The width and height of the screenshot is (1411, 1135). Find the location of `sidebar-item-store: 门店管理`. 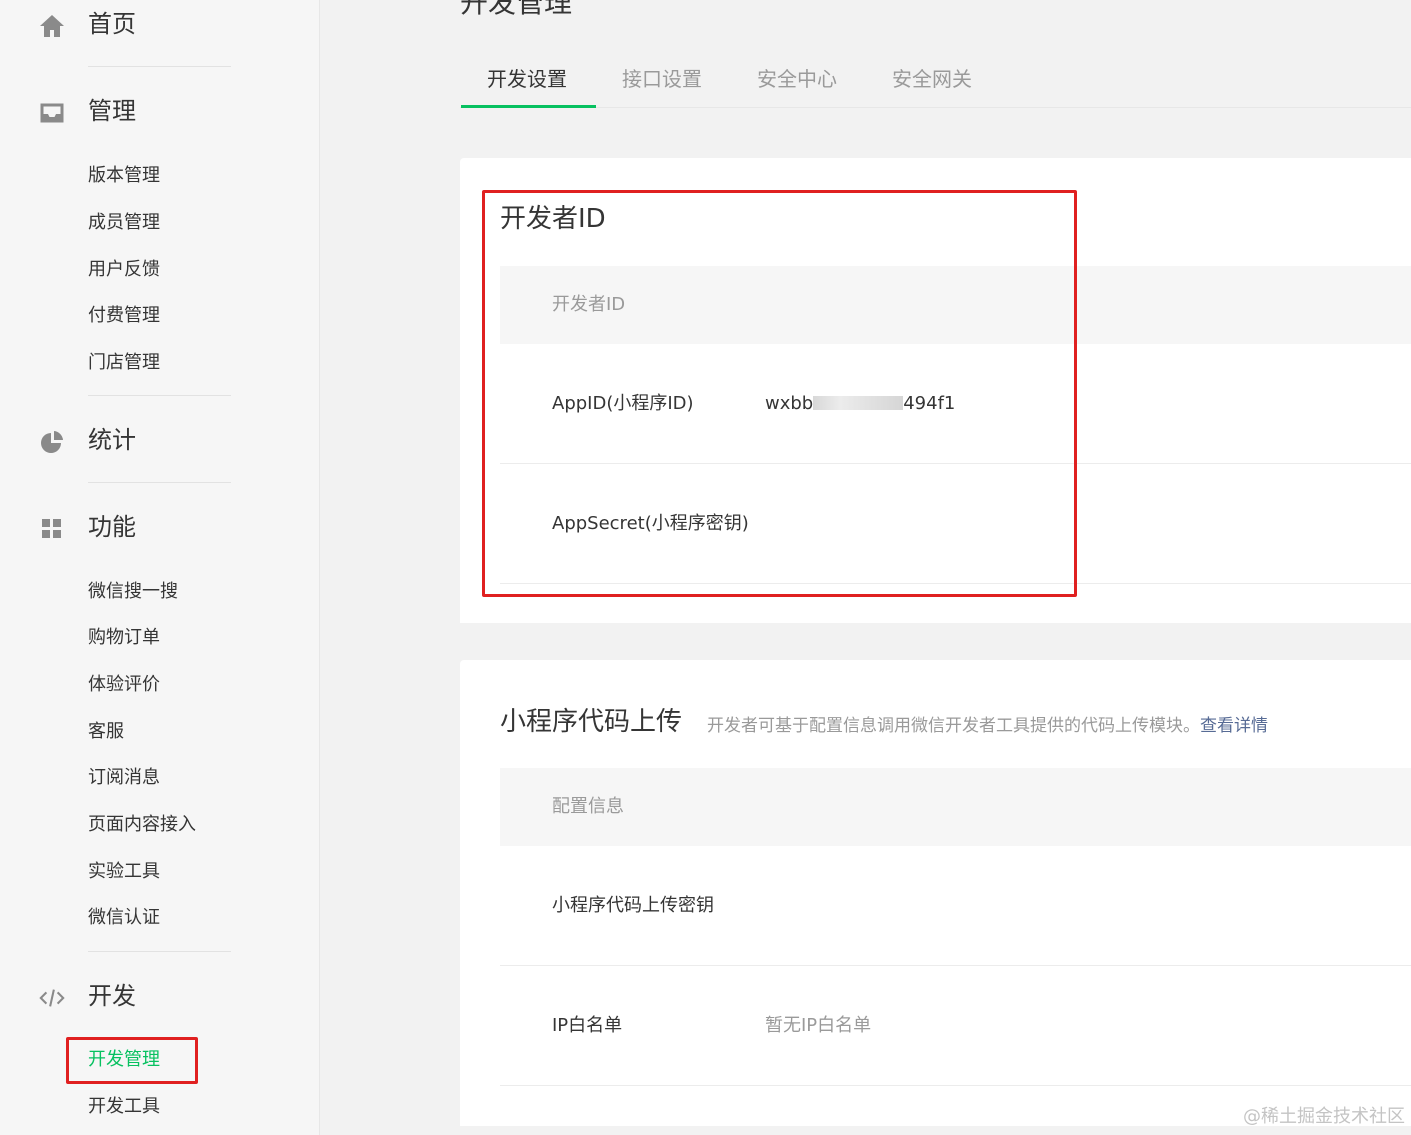

sidebar-item-store: 门店管理 is located at coordinates (124, 363).